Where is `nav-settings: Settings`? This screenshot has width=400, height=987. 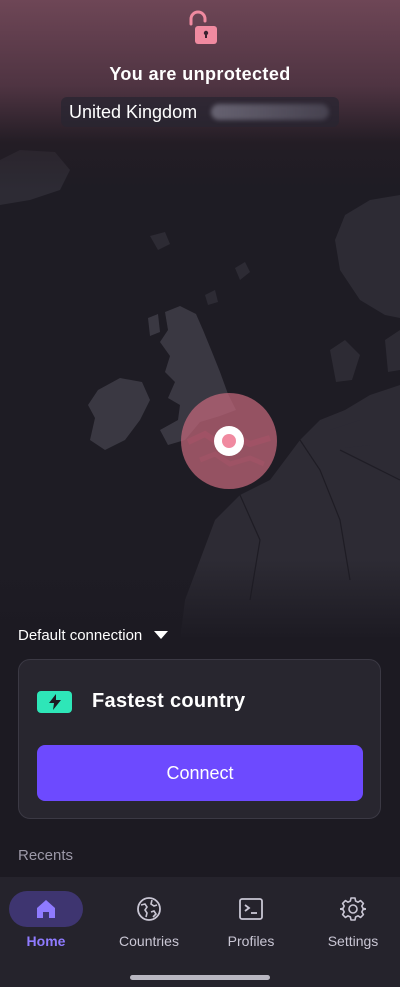
nav-settings: Settings is located at coordinates (353, 920).